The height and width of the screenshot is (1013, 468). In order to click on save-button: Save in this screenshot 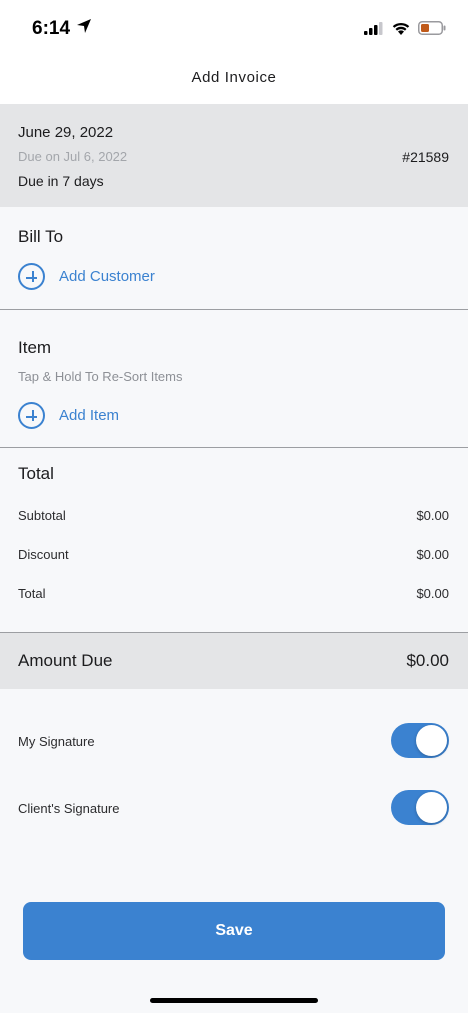, I will do `click(234, 931)`.